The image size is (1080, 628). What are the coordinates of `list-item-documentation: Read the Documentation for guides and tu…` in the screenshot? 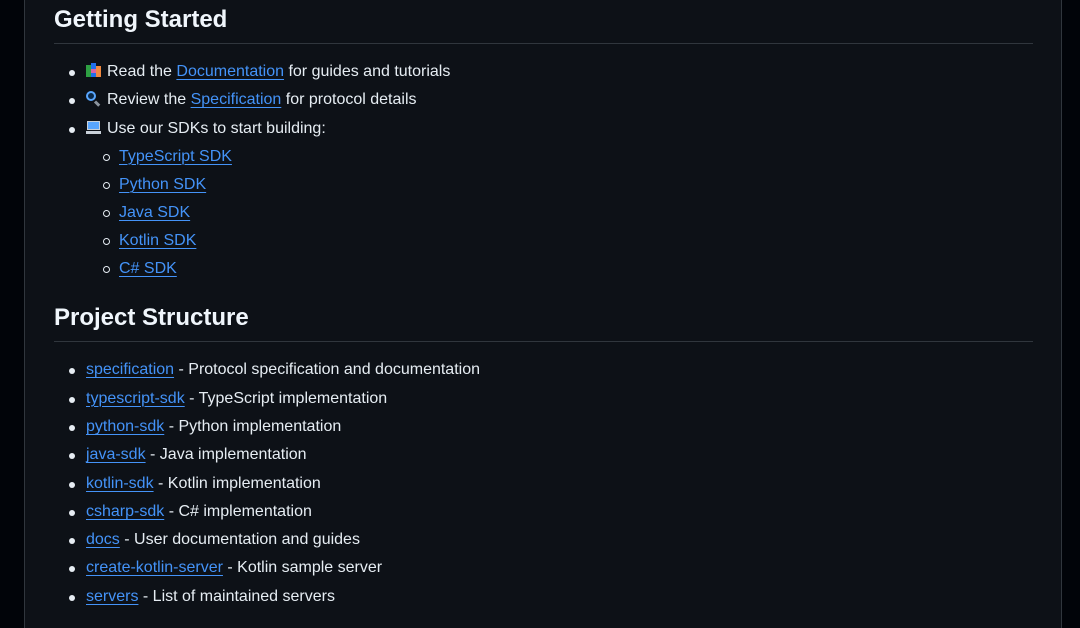 It's located at (543, 72).